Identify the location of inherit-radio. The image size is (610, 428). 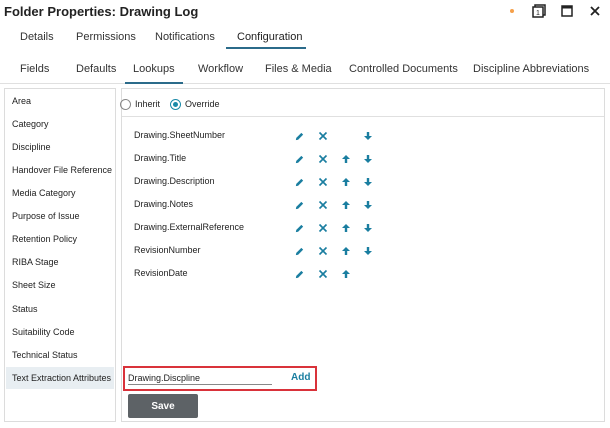
(125, 104).